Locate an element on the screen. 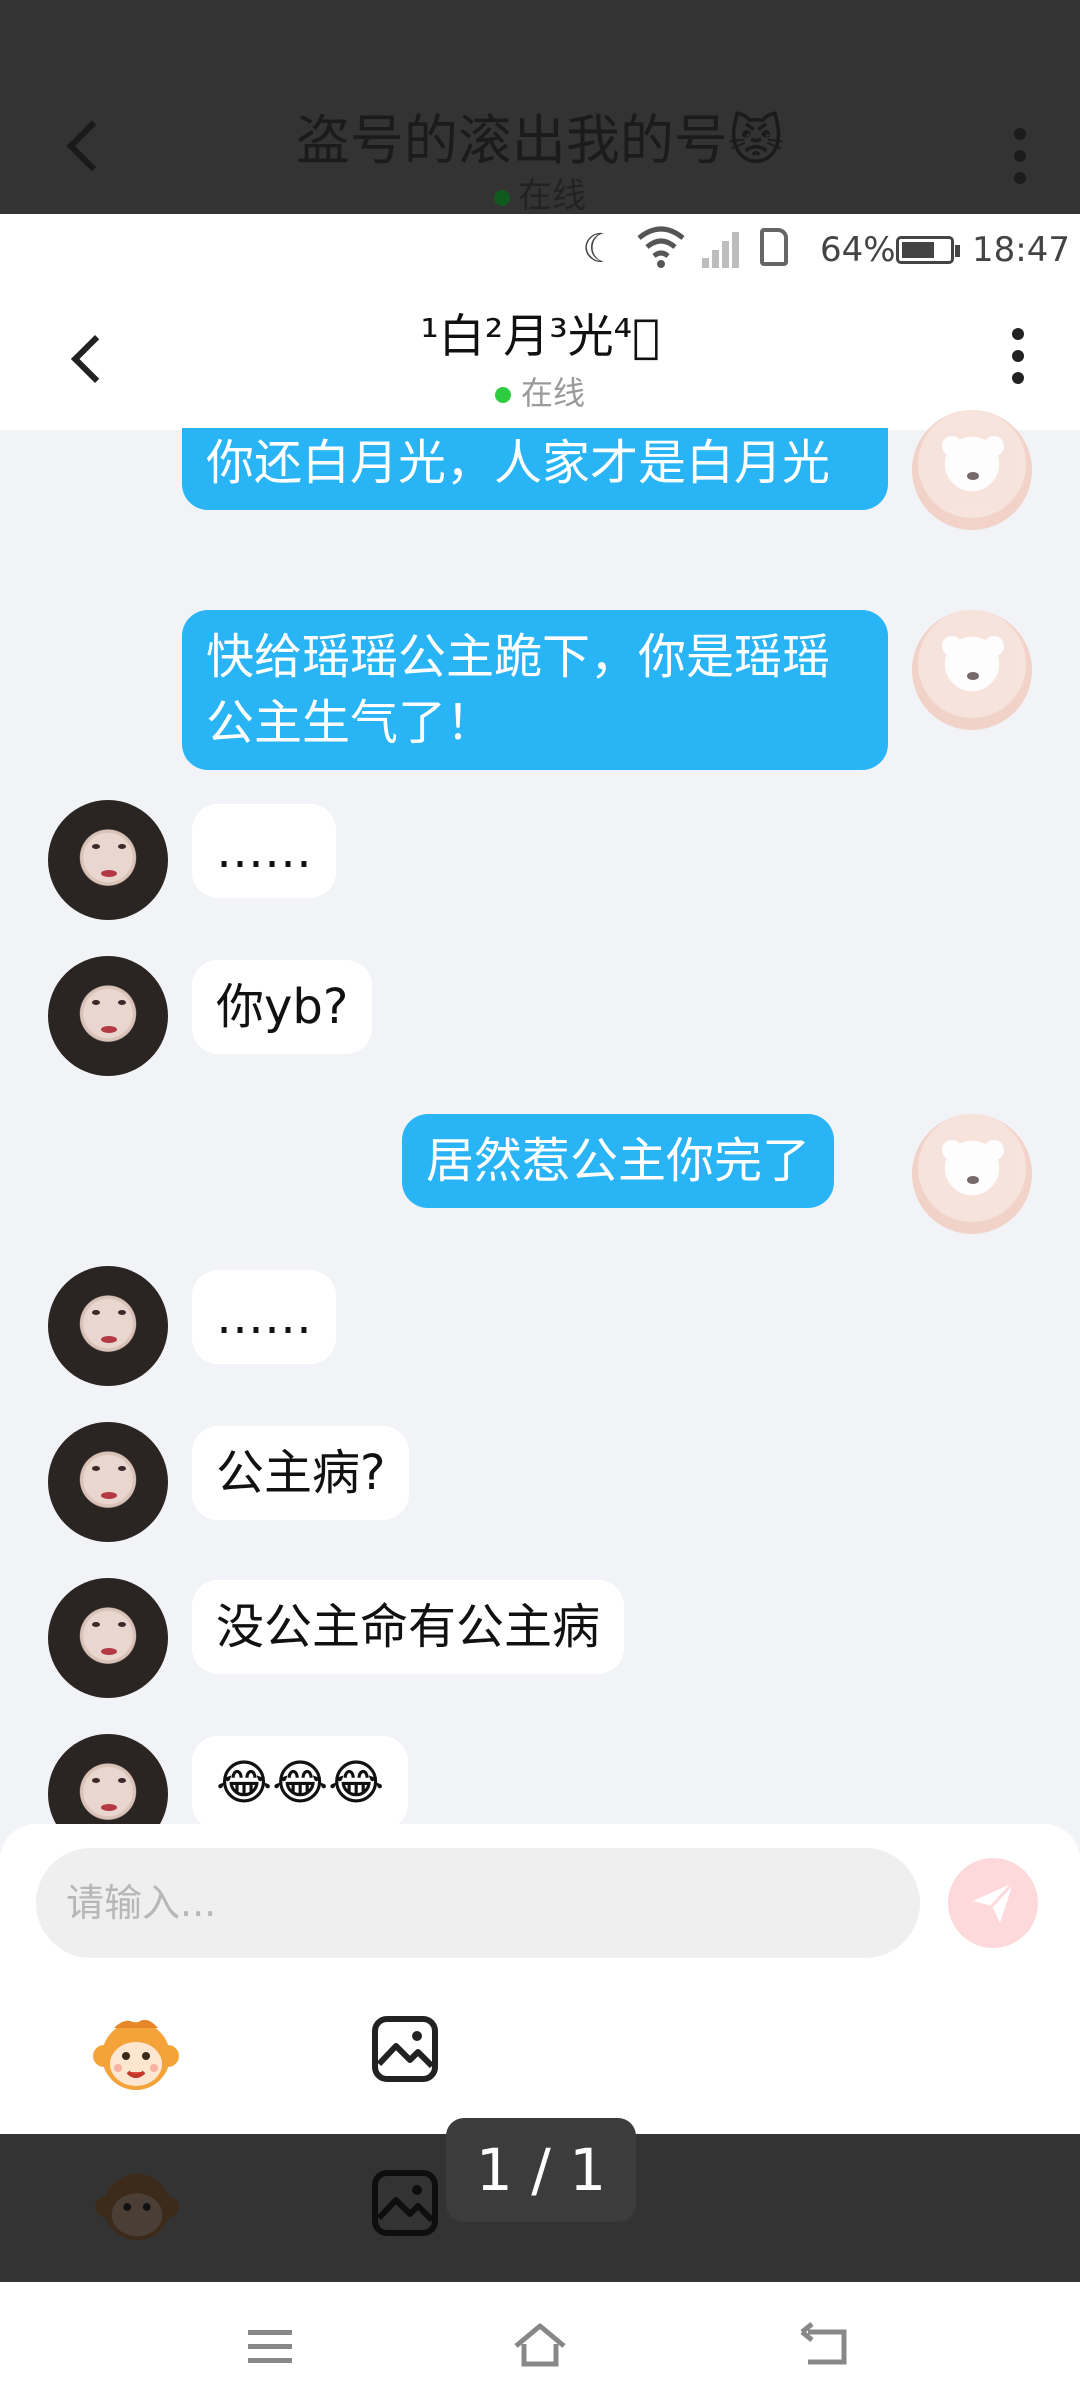 This screenshot has width=1080, height=2408. more-vertical-icon is located at coordinates (1019, 361).